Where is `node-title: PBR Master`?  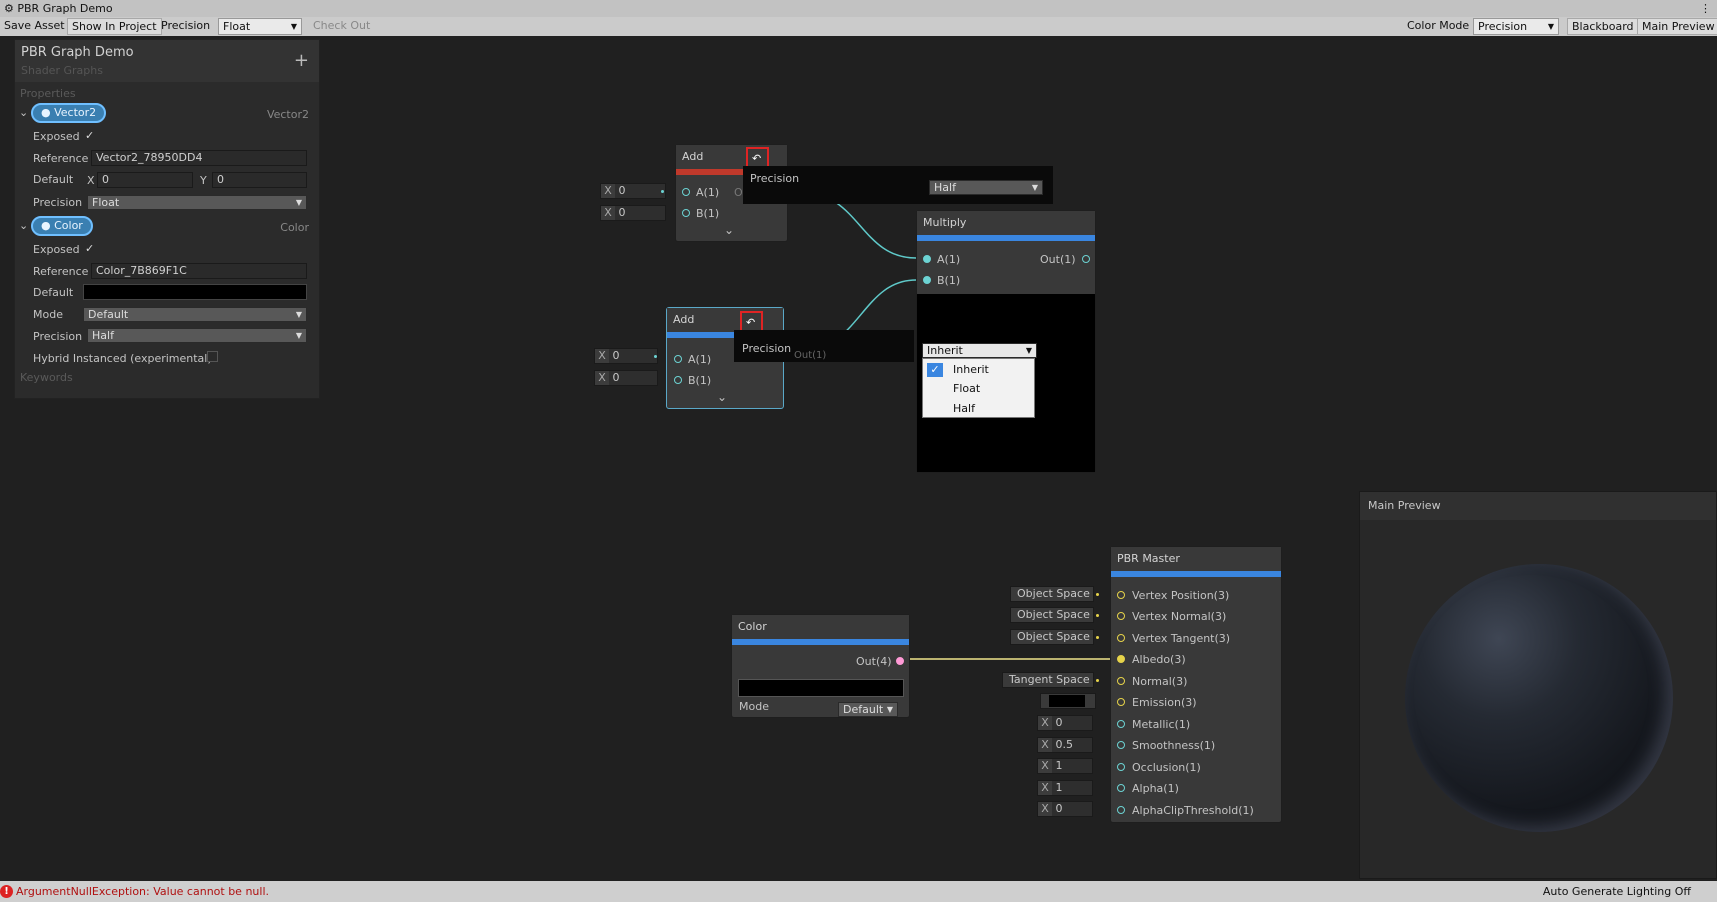 node-title: PBR Master is located at coordinates (1196, 559).